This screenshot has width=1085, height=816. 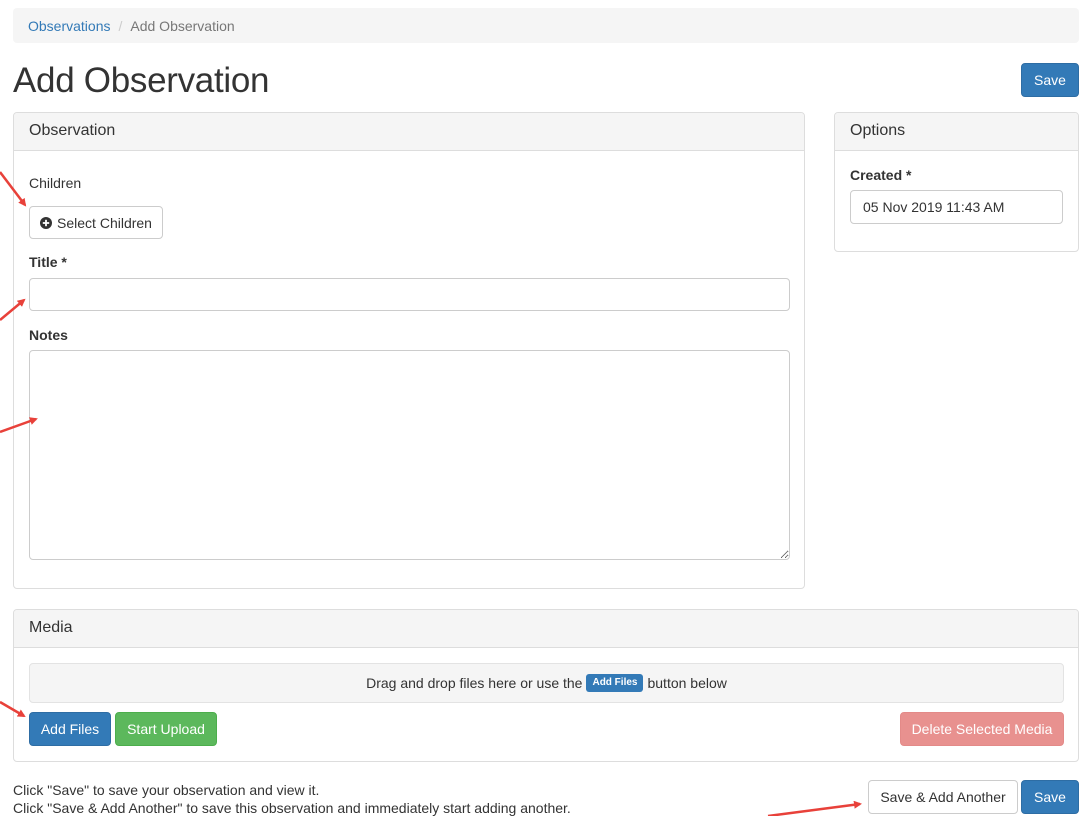 What do you see at coordinates (687, 683) in the screenshot?
I see `dropzone-text-after: button below` at bounding box center [687, 683].